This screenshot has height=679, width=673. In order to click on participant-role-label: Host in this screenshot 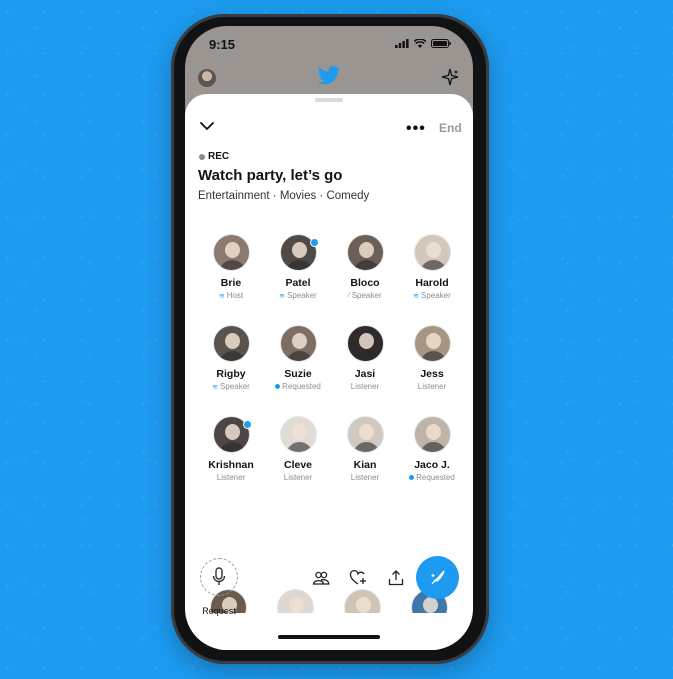, I will do `click(235, 295)`.